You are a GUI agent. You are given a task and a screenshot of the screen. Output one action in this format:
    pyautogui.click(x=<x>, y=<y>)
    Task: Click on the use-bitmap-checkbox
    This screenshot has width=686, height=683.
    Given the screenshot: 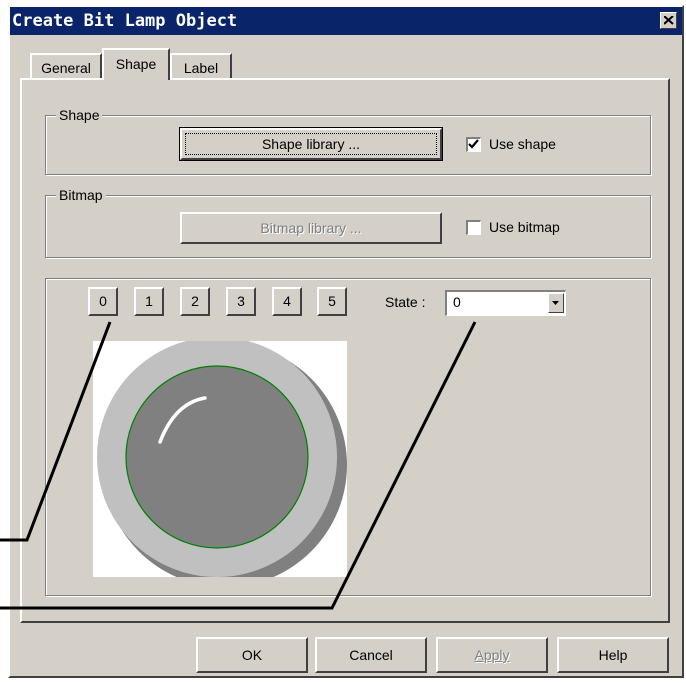 What is the action you would take?
    pyautogui.click(x=473, y=227)
    